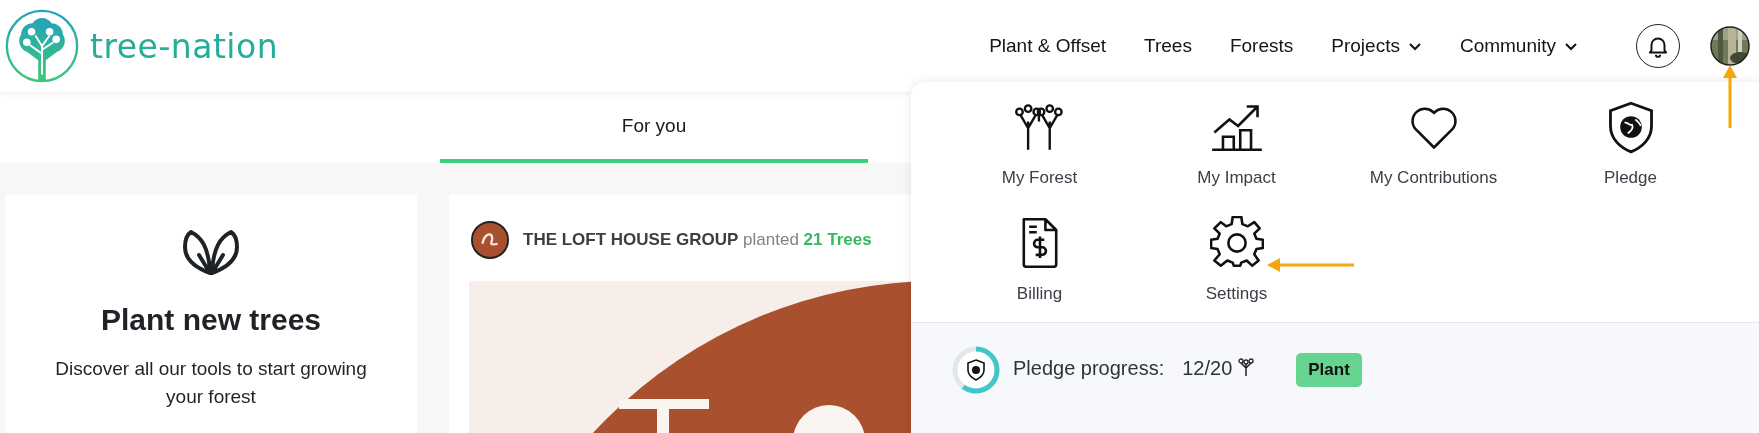 This screenshot has width=1759, height=433. I want to click on promo-text: Discover all our tools to start growing your forest, so click(211, 383).